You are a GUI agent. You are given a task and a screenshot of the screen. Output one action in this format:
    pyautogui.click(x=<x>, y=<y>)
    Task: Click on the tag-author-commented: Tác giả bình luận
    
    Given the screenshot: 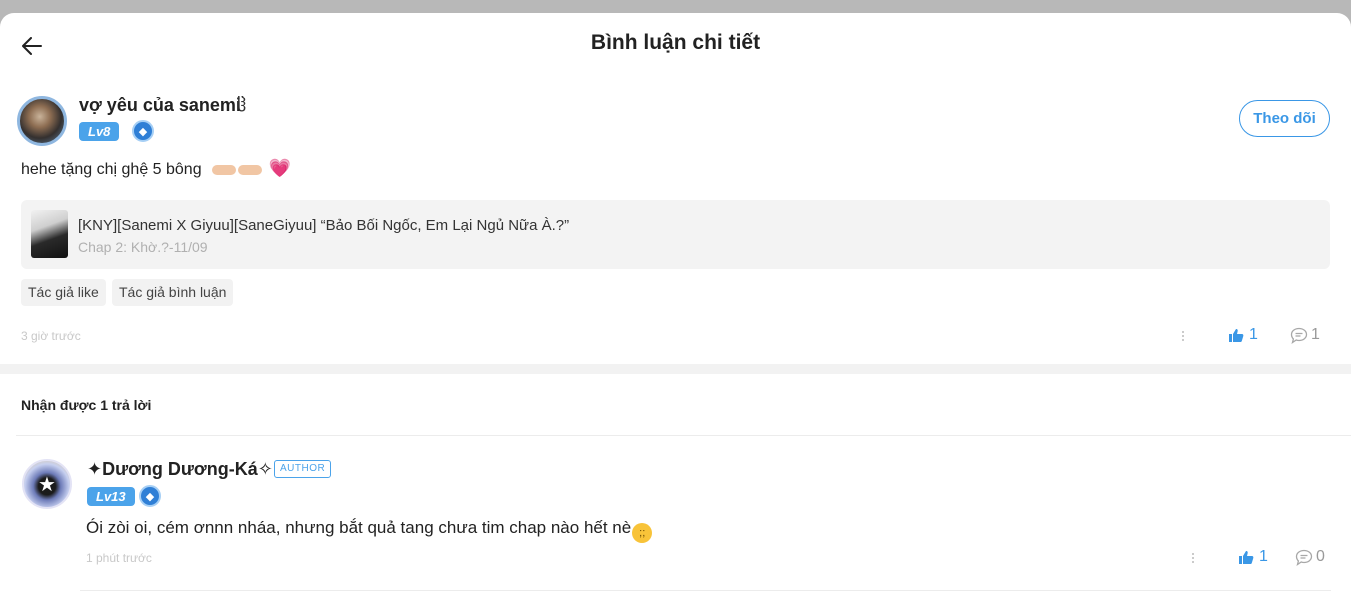 What is the action you would take?
    pyautogui.click(x=173, y=292)
    